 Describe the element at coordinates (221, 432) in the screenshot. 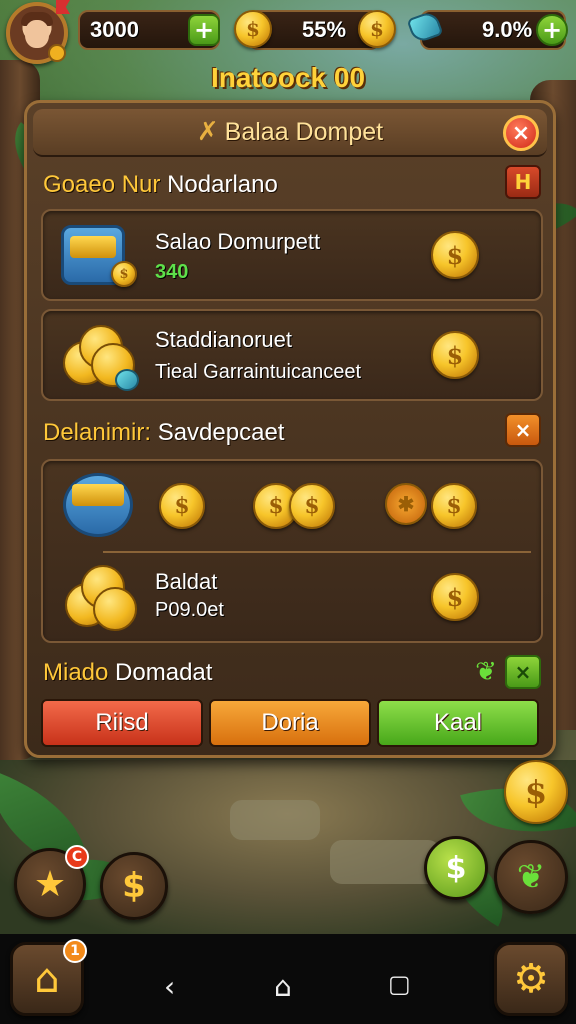

I see `section-label-white: Savdepcaet` at that location.